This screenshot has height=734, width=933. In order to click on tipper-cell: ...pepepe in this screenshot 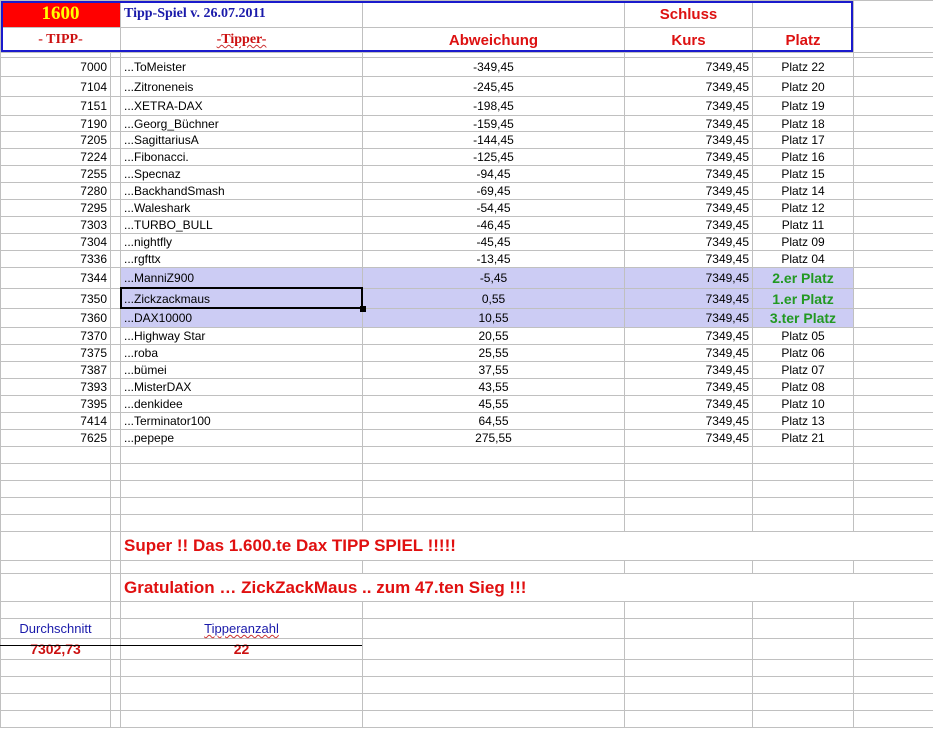, I will do `click(241, 438)`.